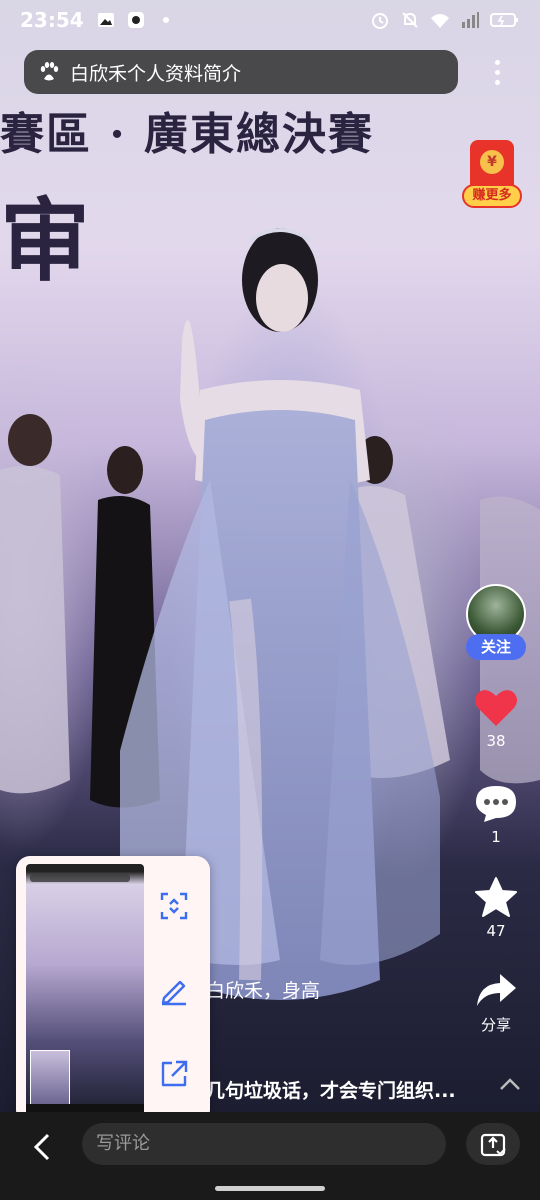 Image resolution: width=540 pixels, height=1200 pixels. What do you see at coordinates (270, 1188) in the screenshot?
I see `home-indicator` at bounding box center [270, 1188].